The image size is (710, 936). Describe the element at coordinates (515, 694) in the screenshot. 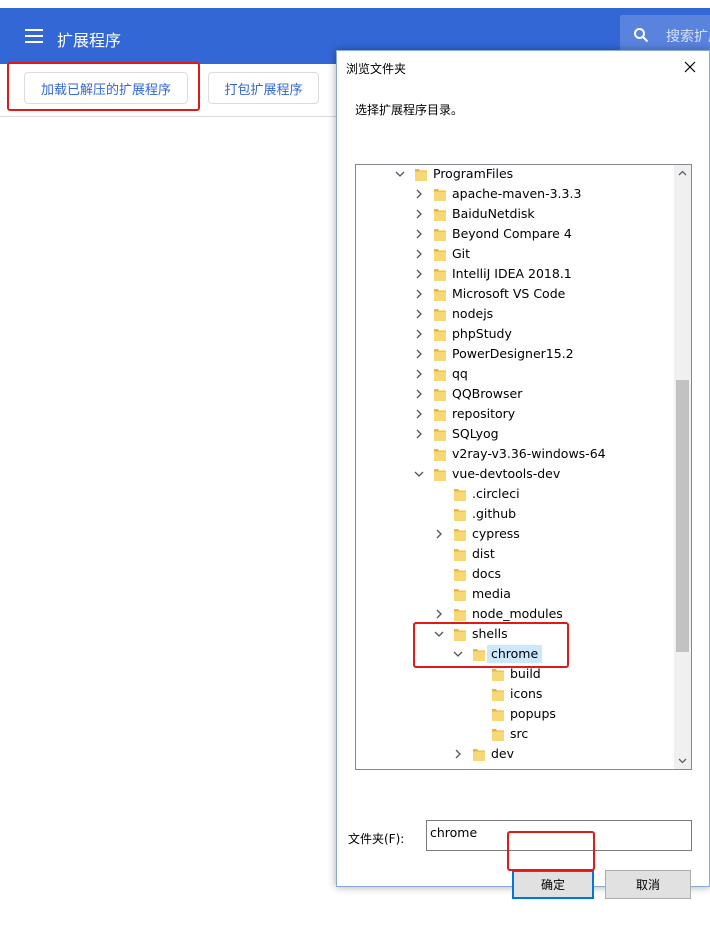

I see `tree-row: icons` at that location.